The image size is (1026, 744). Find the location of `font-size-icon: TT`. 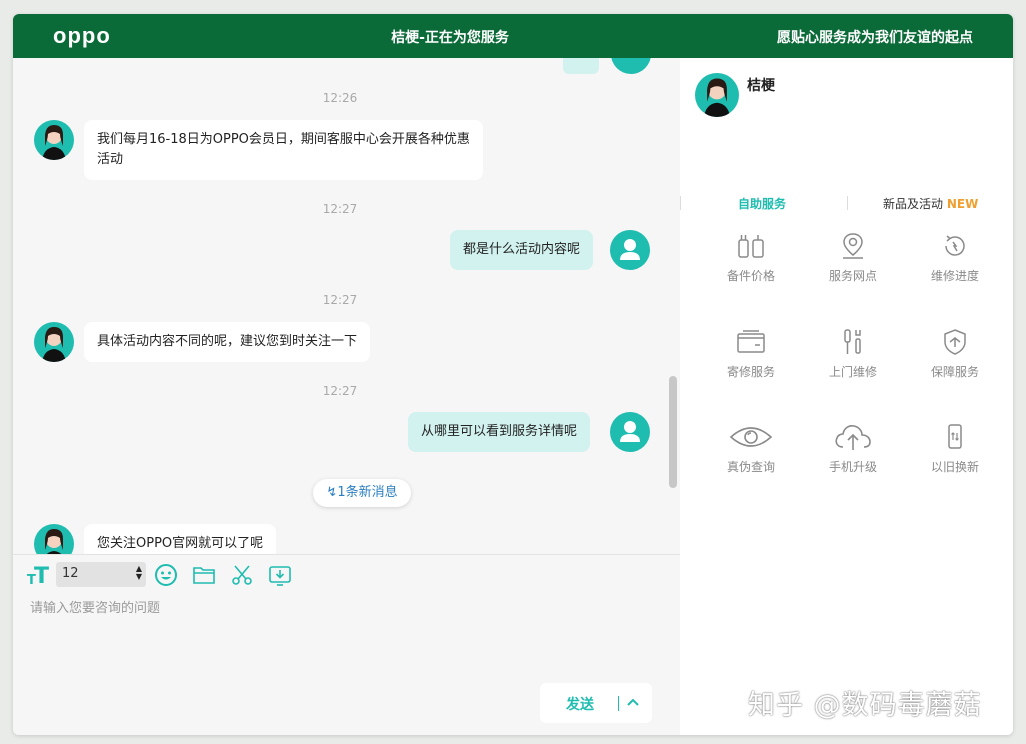

font-size-icon: TT is located at coordinates (38, 577).